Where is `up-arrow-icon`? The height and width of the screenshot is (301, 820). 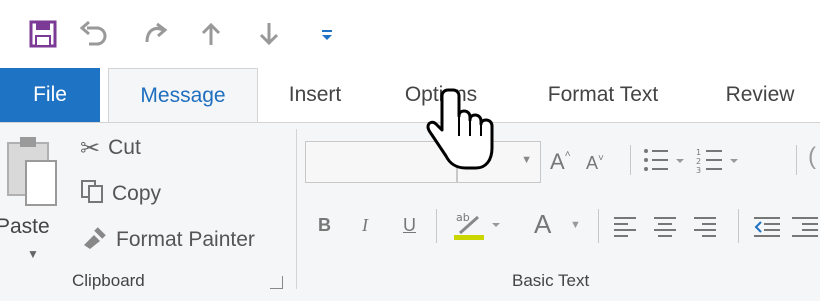
up-arrow-icon is located at coordinates (211, 34).